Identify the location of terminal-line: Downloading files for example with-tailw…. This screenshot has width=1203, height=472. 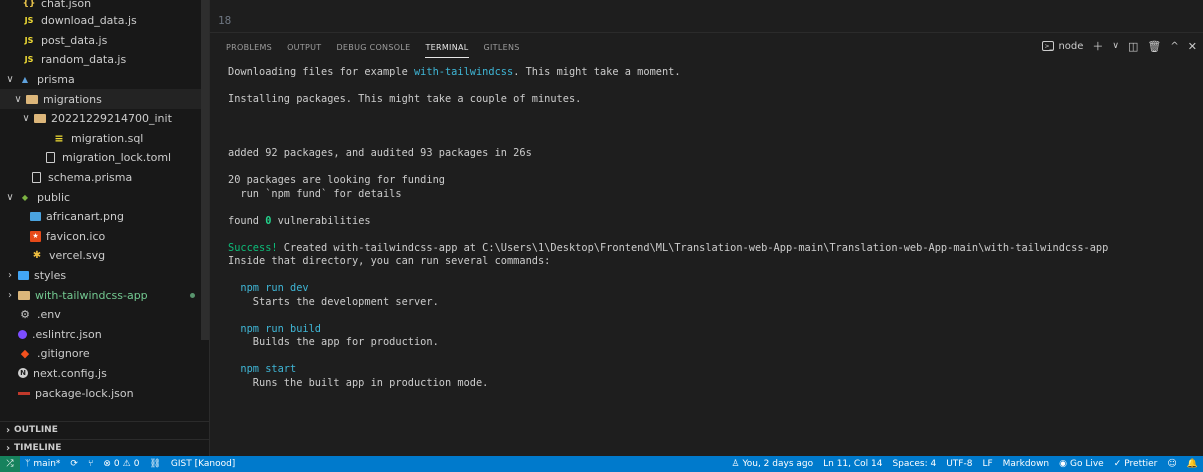
(454, 72).